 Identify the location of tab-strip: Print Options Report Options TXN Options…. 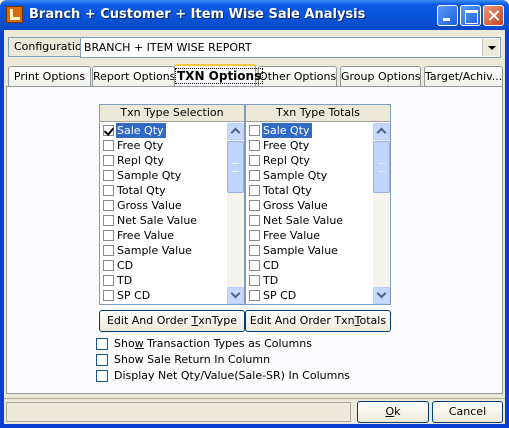
(254, 75).